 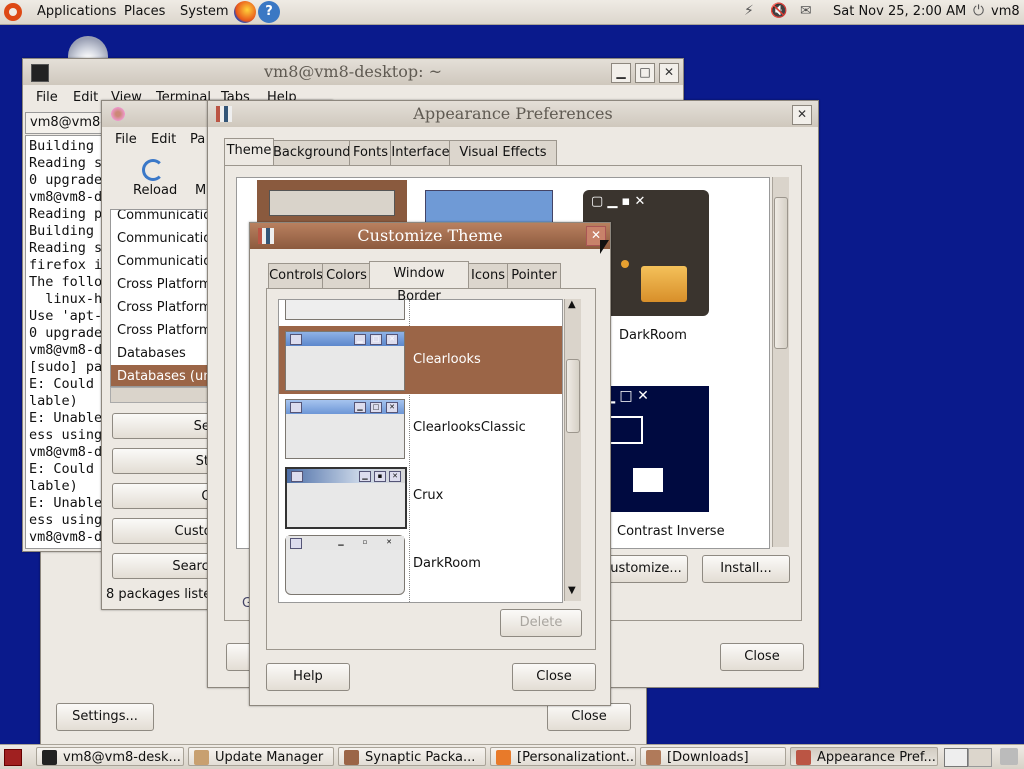 I want to click on maximize-icon: □, so click(x=645, y=73).